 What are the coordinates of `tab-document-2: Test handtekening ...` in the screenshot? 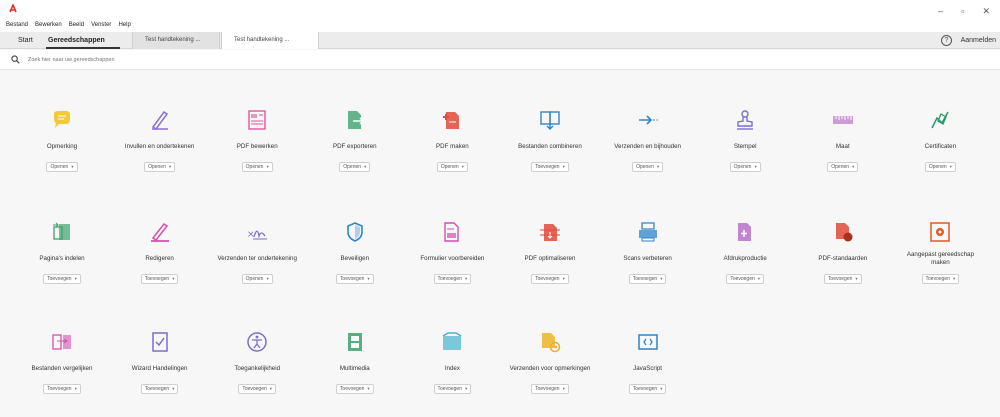 It's located at (270, 40).